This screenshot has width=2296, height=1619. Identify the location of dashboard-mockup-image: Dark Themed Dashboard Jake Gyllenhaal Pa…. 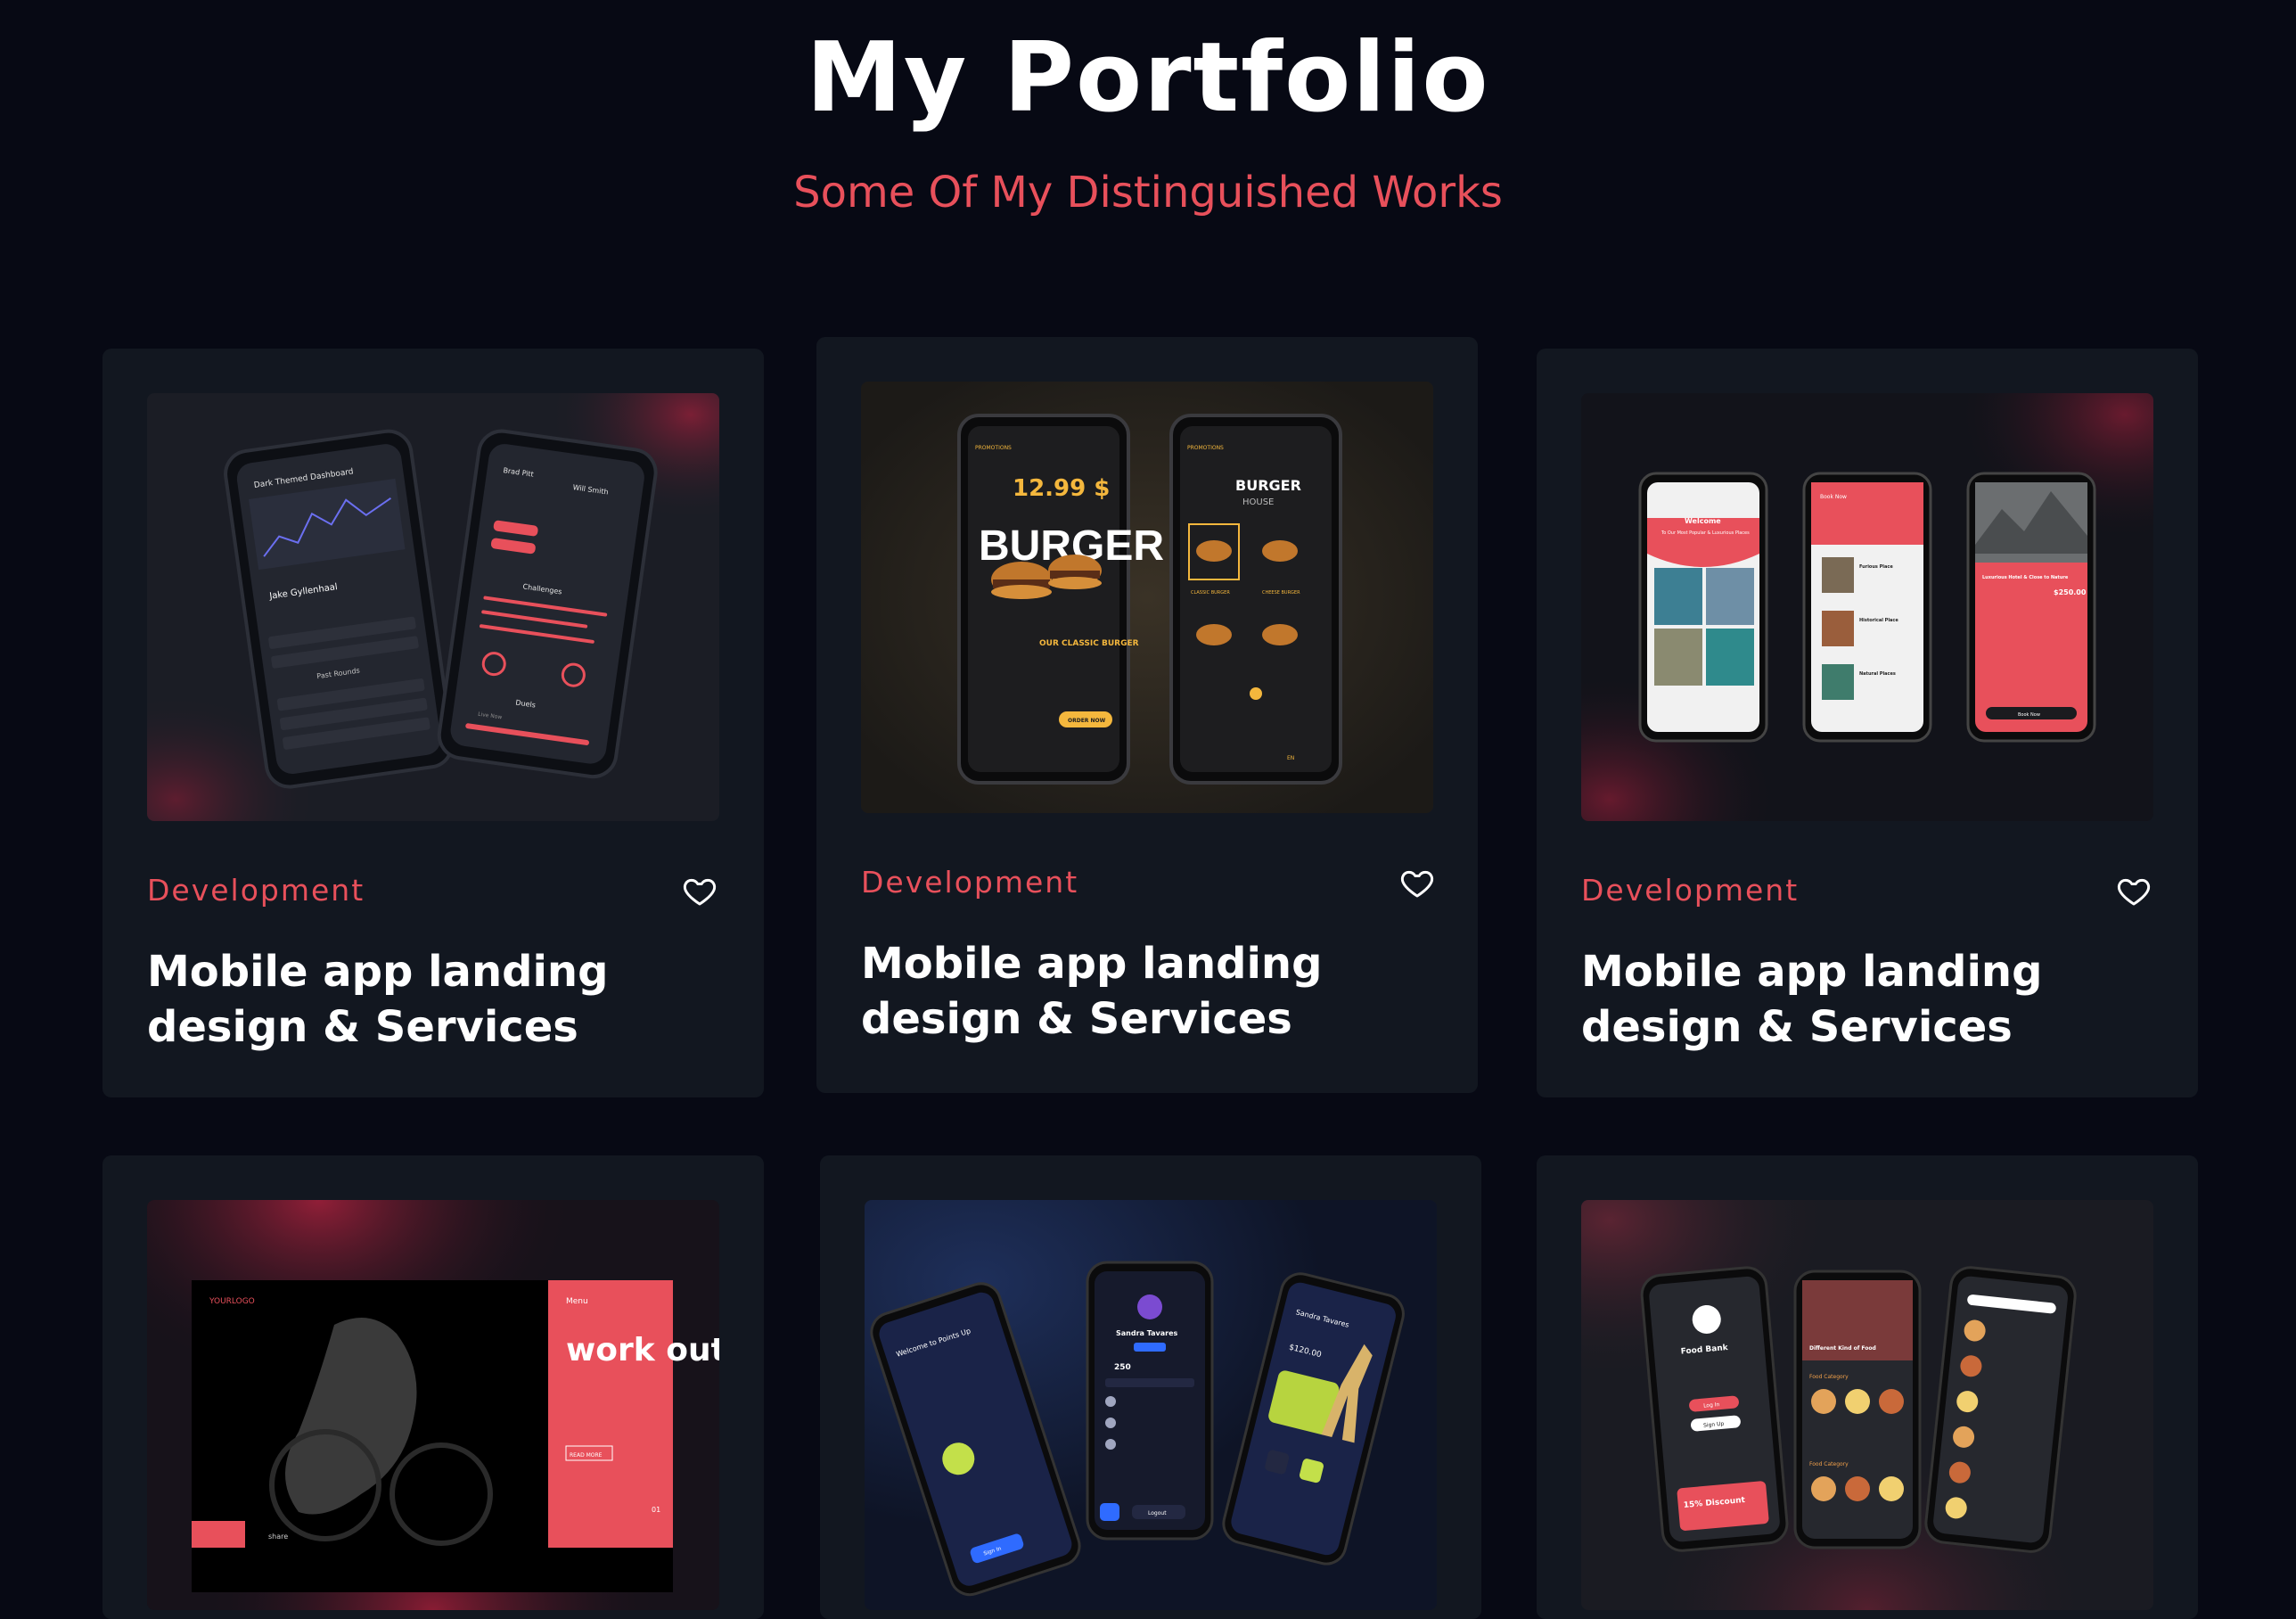
(433, 607).